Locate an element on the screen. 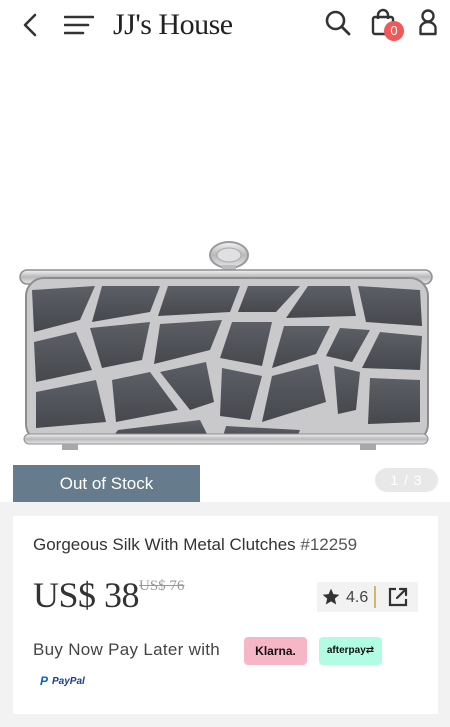 The width and height of the screenshot is (450, 727). rating-box: 4.6 is located at coordinates (367, 597).